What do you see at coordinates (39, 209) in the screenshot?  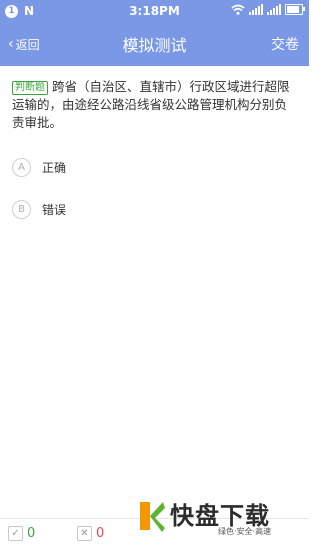 I see `option-b: B 错误` at bounding box center [39, 209].